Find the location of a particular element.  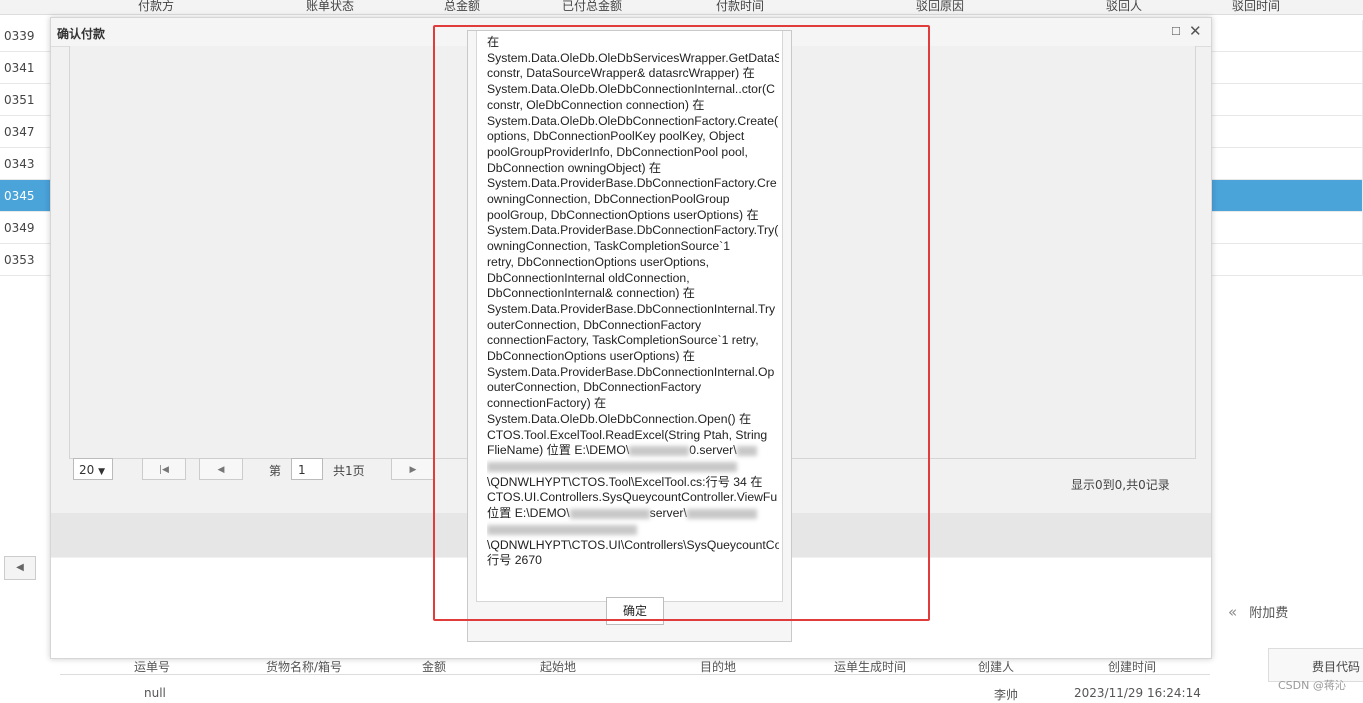

attach-fee-label: 附加费 is located at coordinates (1269, 613).